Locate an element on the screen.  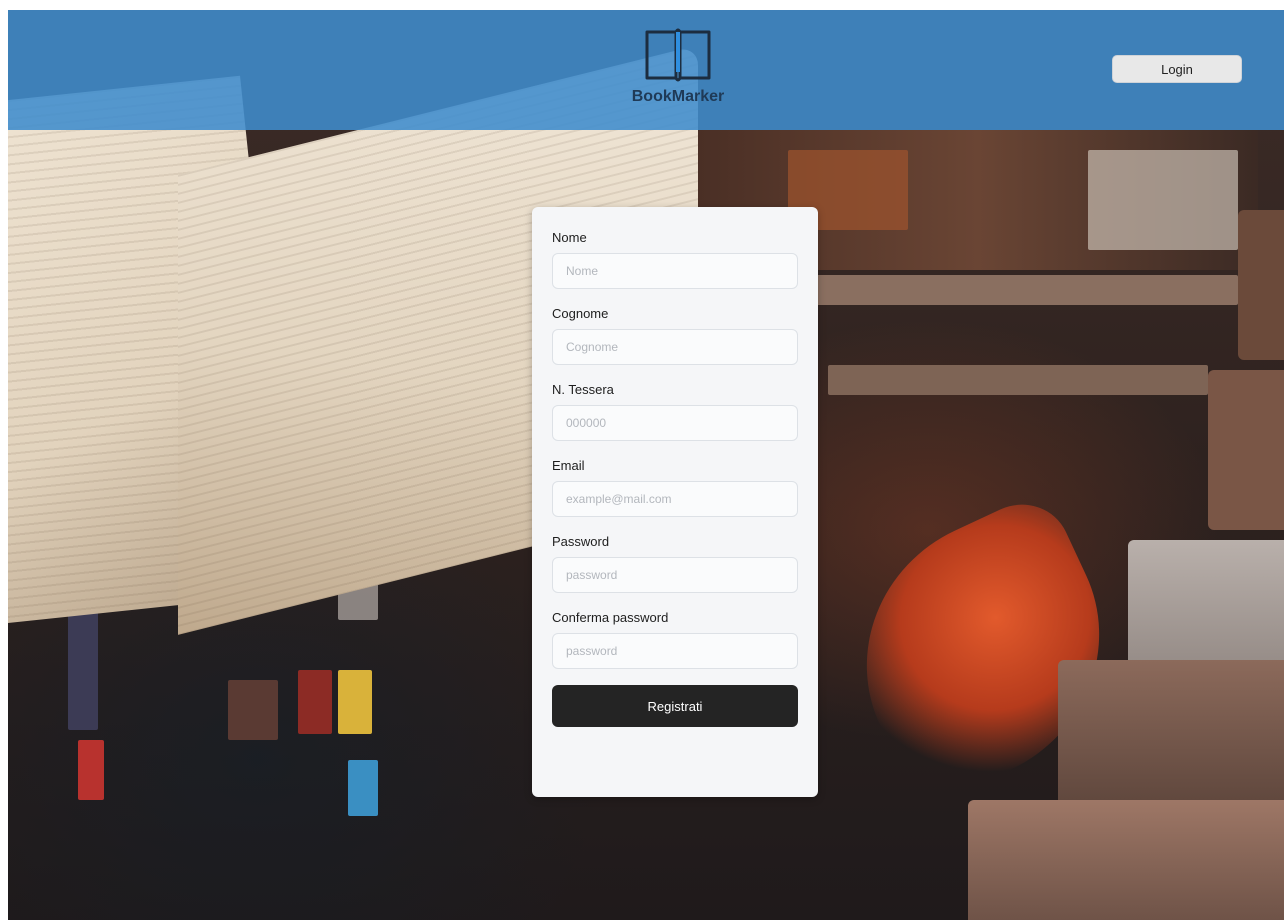
password-input is located at coordinates (675, 575).